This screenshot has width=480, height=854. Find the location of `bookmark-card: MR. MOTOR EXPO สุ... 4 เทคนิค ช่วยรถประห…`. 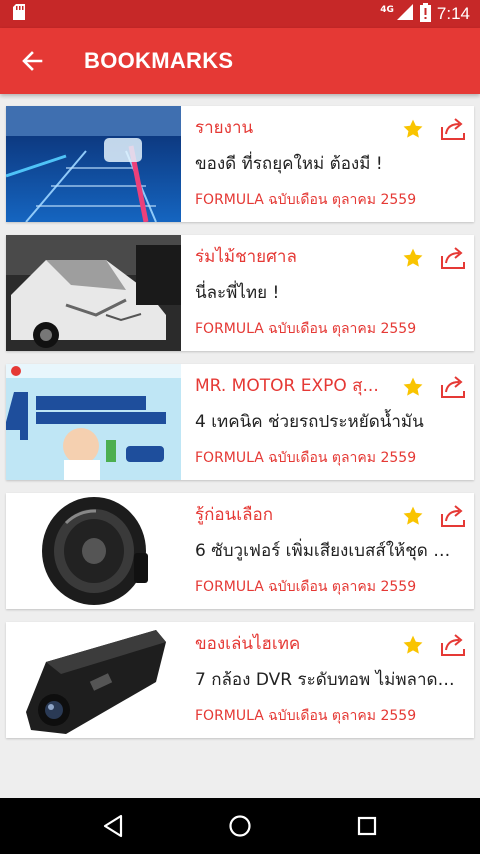

bookmark-card: MR. MOTOR EXPO สุ... 4 เทคนิค ช่วยรถประห… is located at coordinates (240, 422).